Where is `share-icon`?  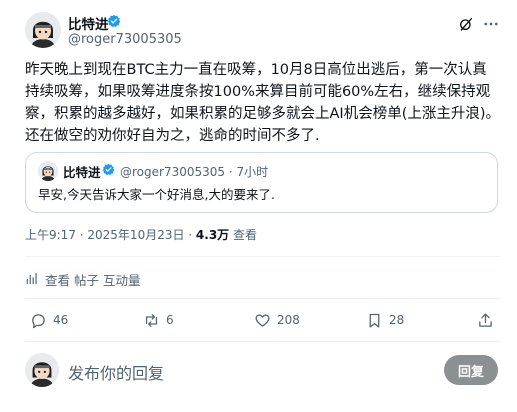 share-icon is located at coordinates (485, 319).